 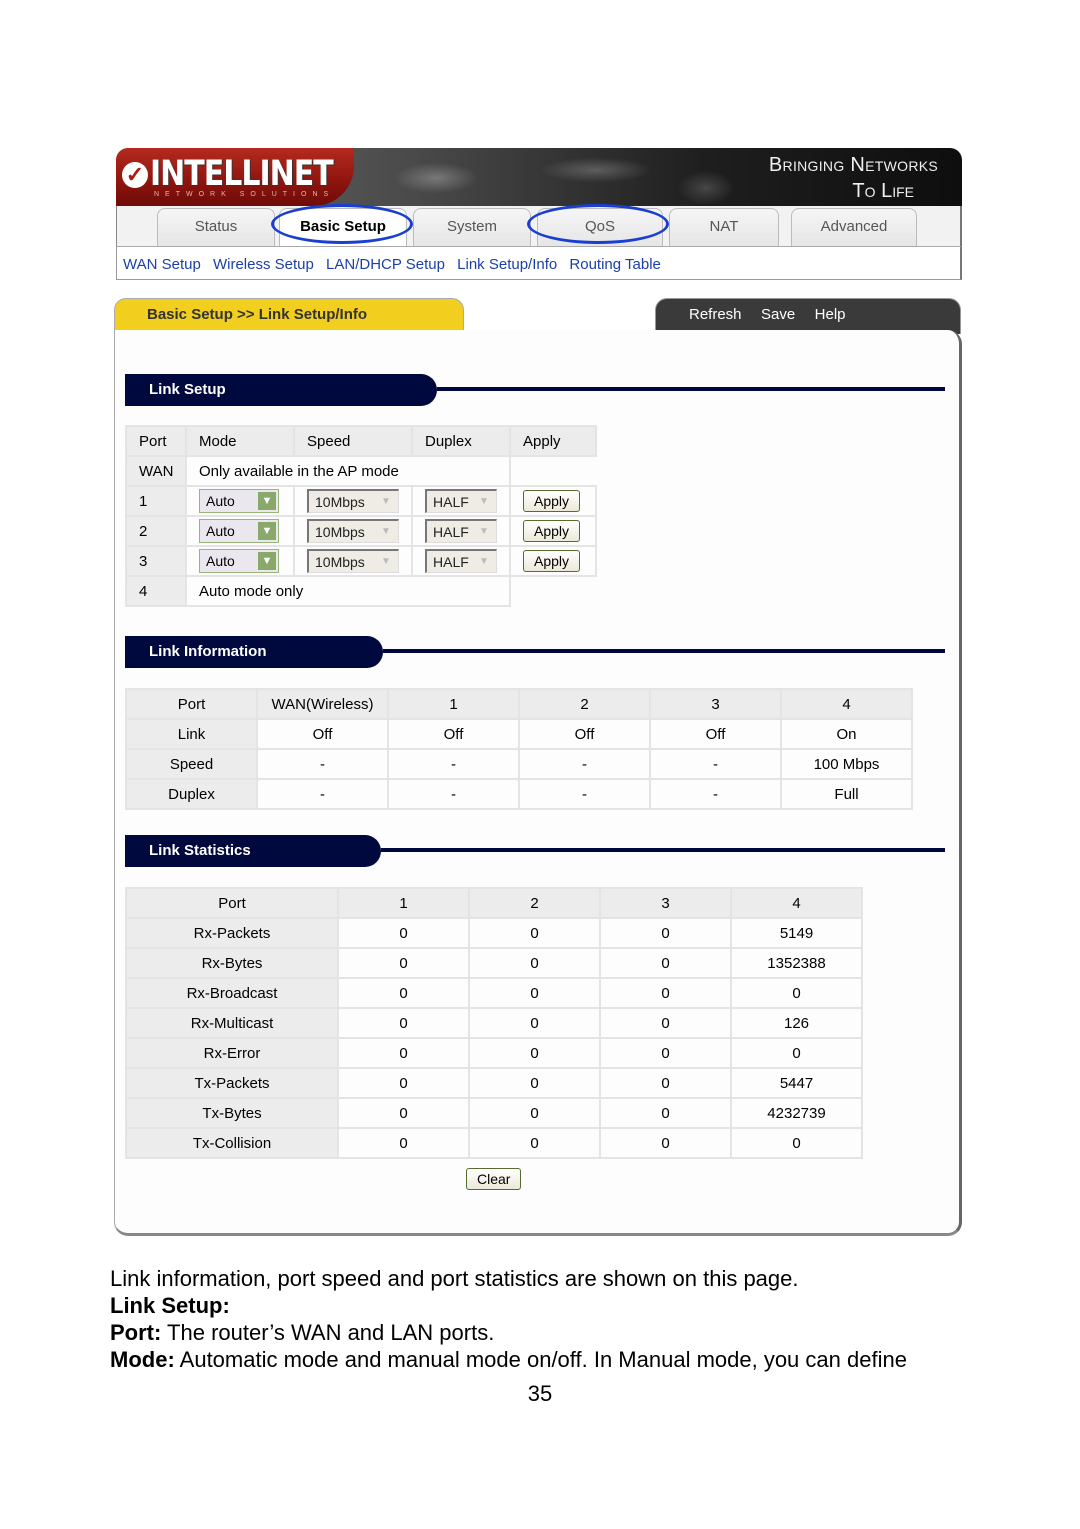 What do you see at coordinates (600, 227) in the screenshot?
I see `tab-qos: QoS` at bounding box center [600, 227].